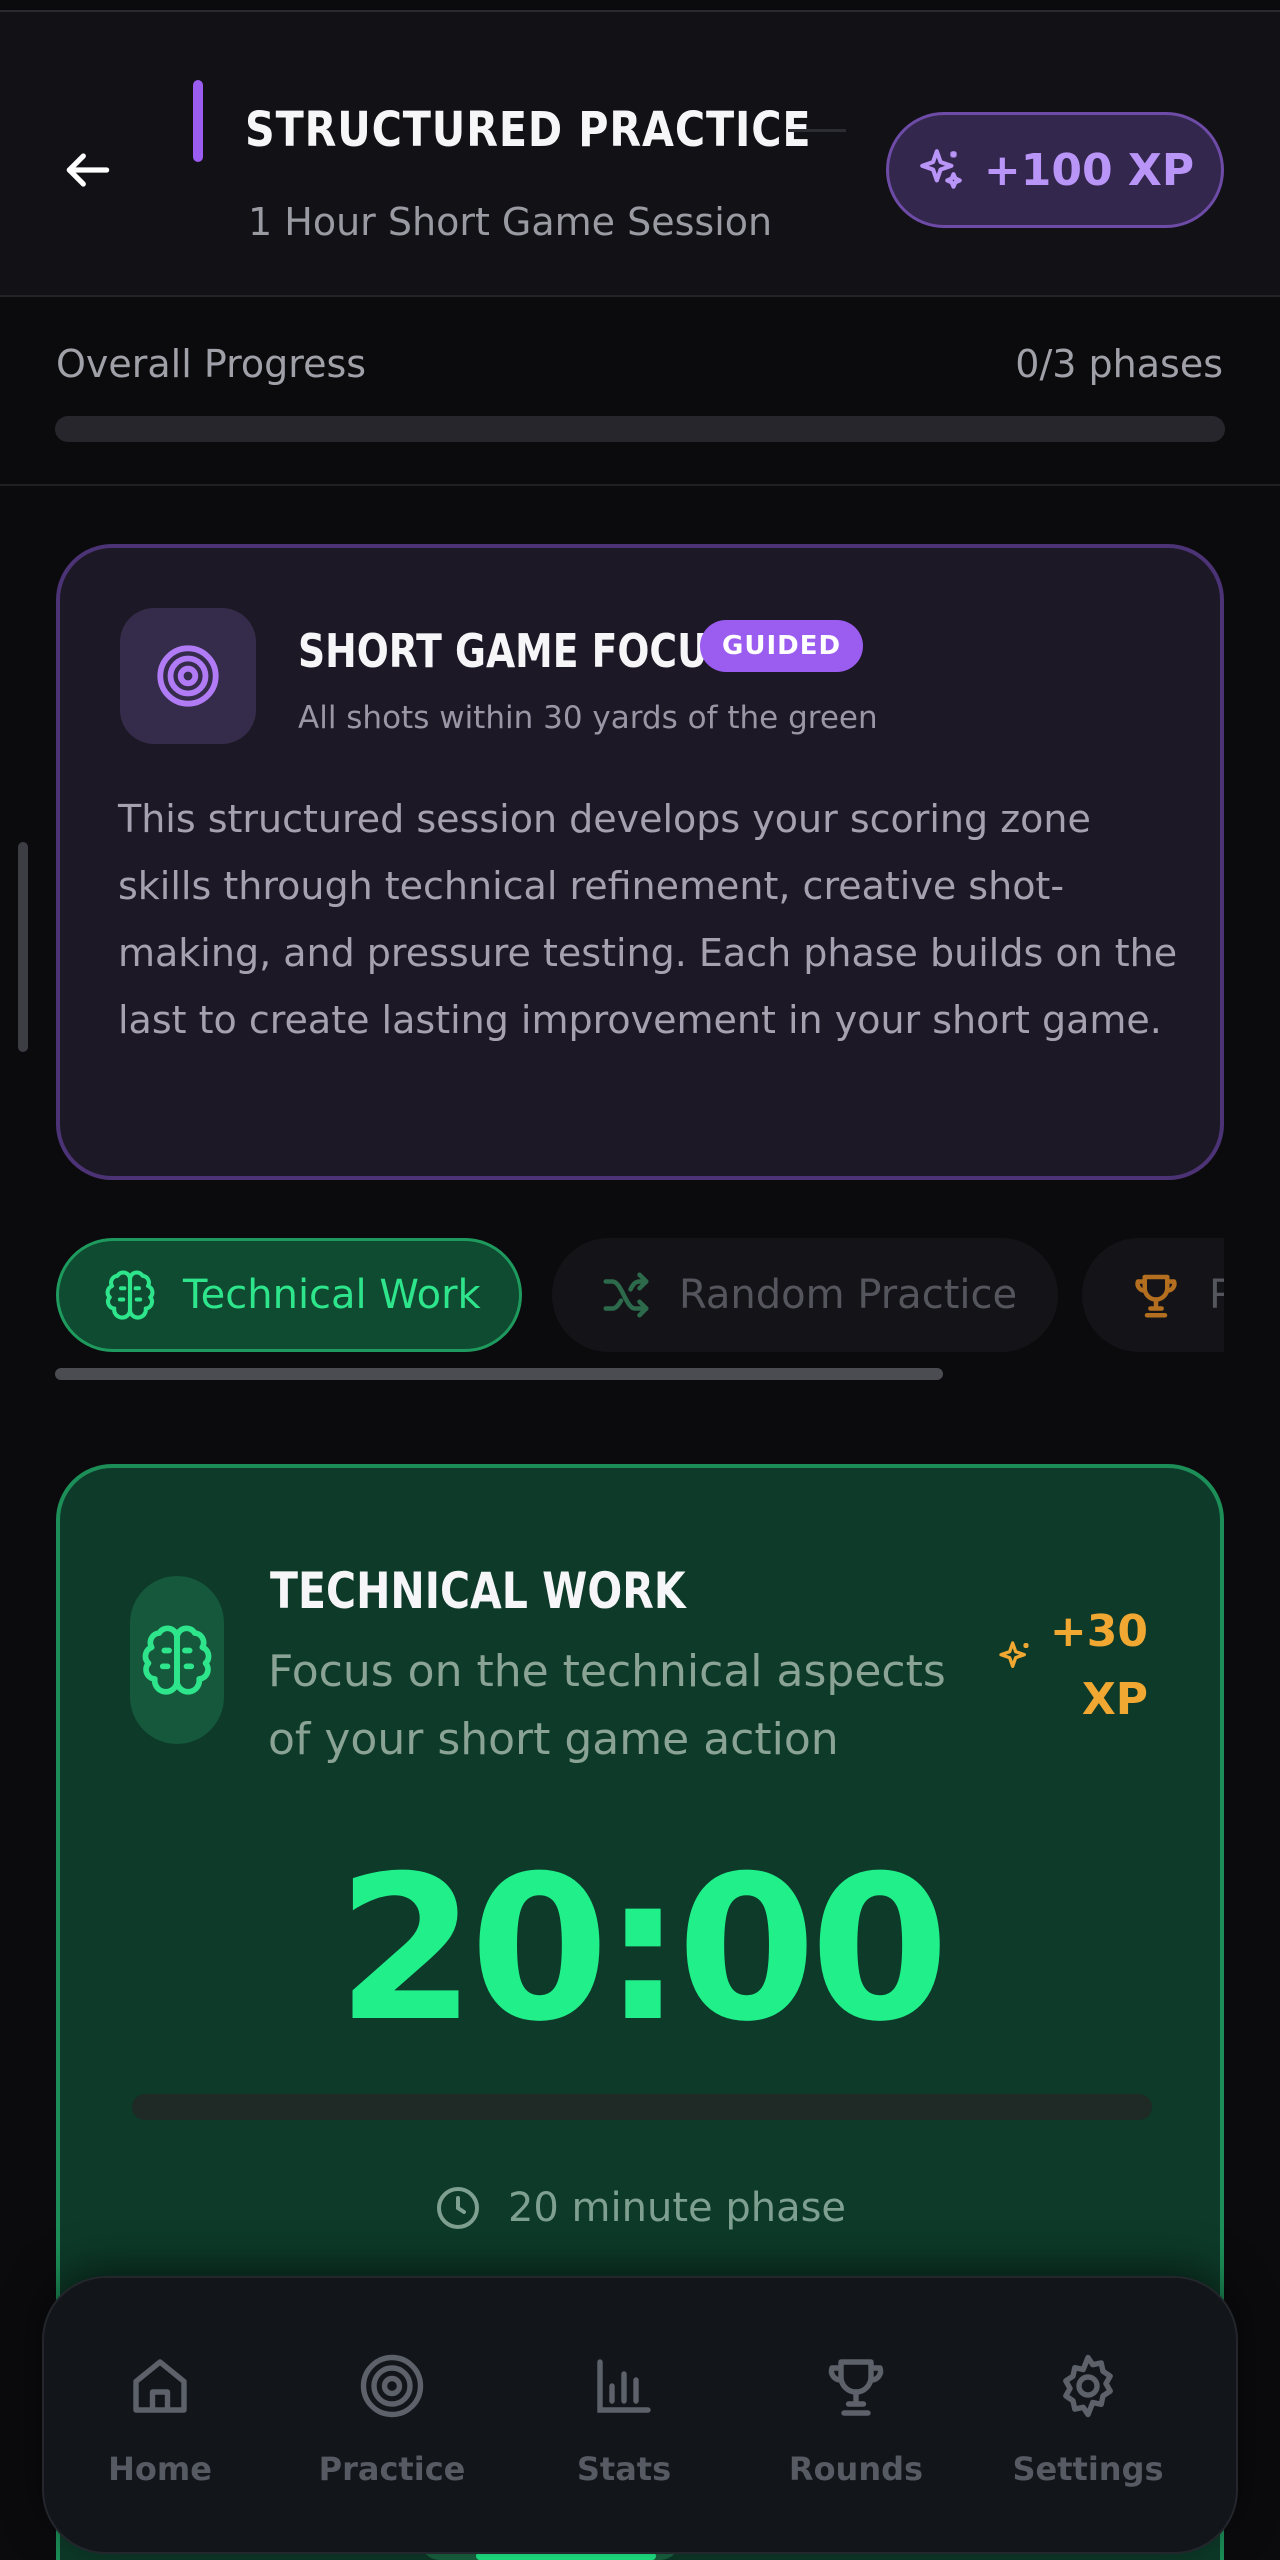  I want to click on nav-practice: Practice, so click(392, 2417).